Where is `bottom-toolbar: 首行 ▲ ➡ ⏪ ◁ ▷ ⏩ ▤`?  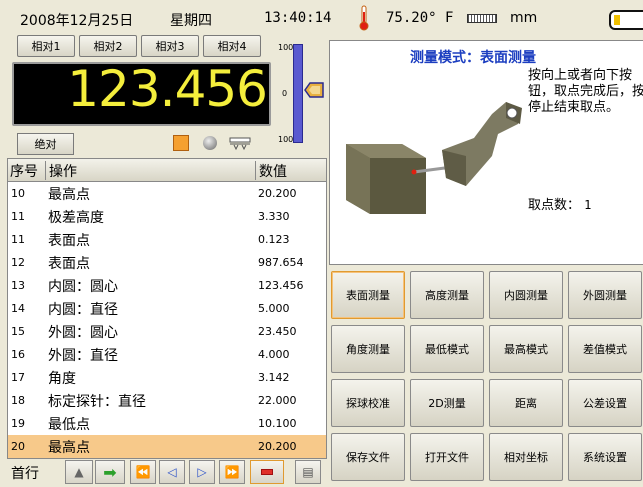
bottom-toolbar: 首行 ▲ ➡ ⏪ ◁ ▷ ⏩ ▤ is located at coordinates (167, 472).